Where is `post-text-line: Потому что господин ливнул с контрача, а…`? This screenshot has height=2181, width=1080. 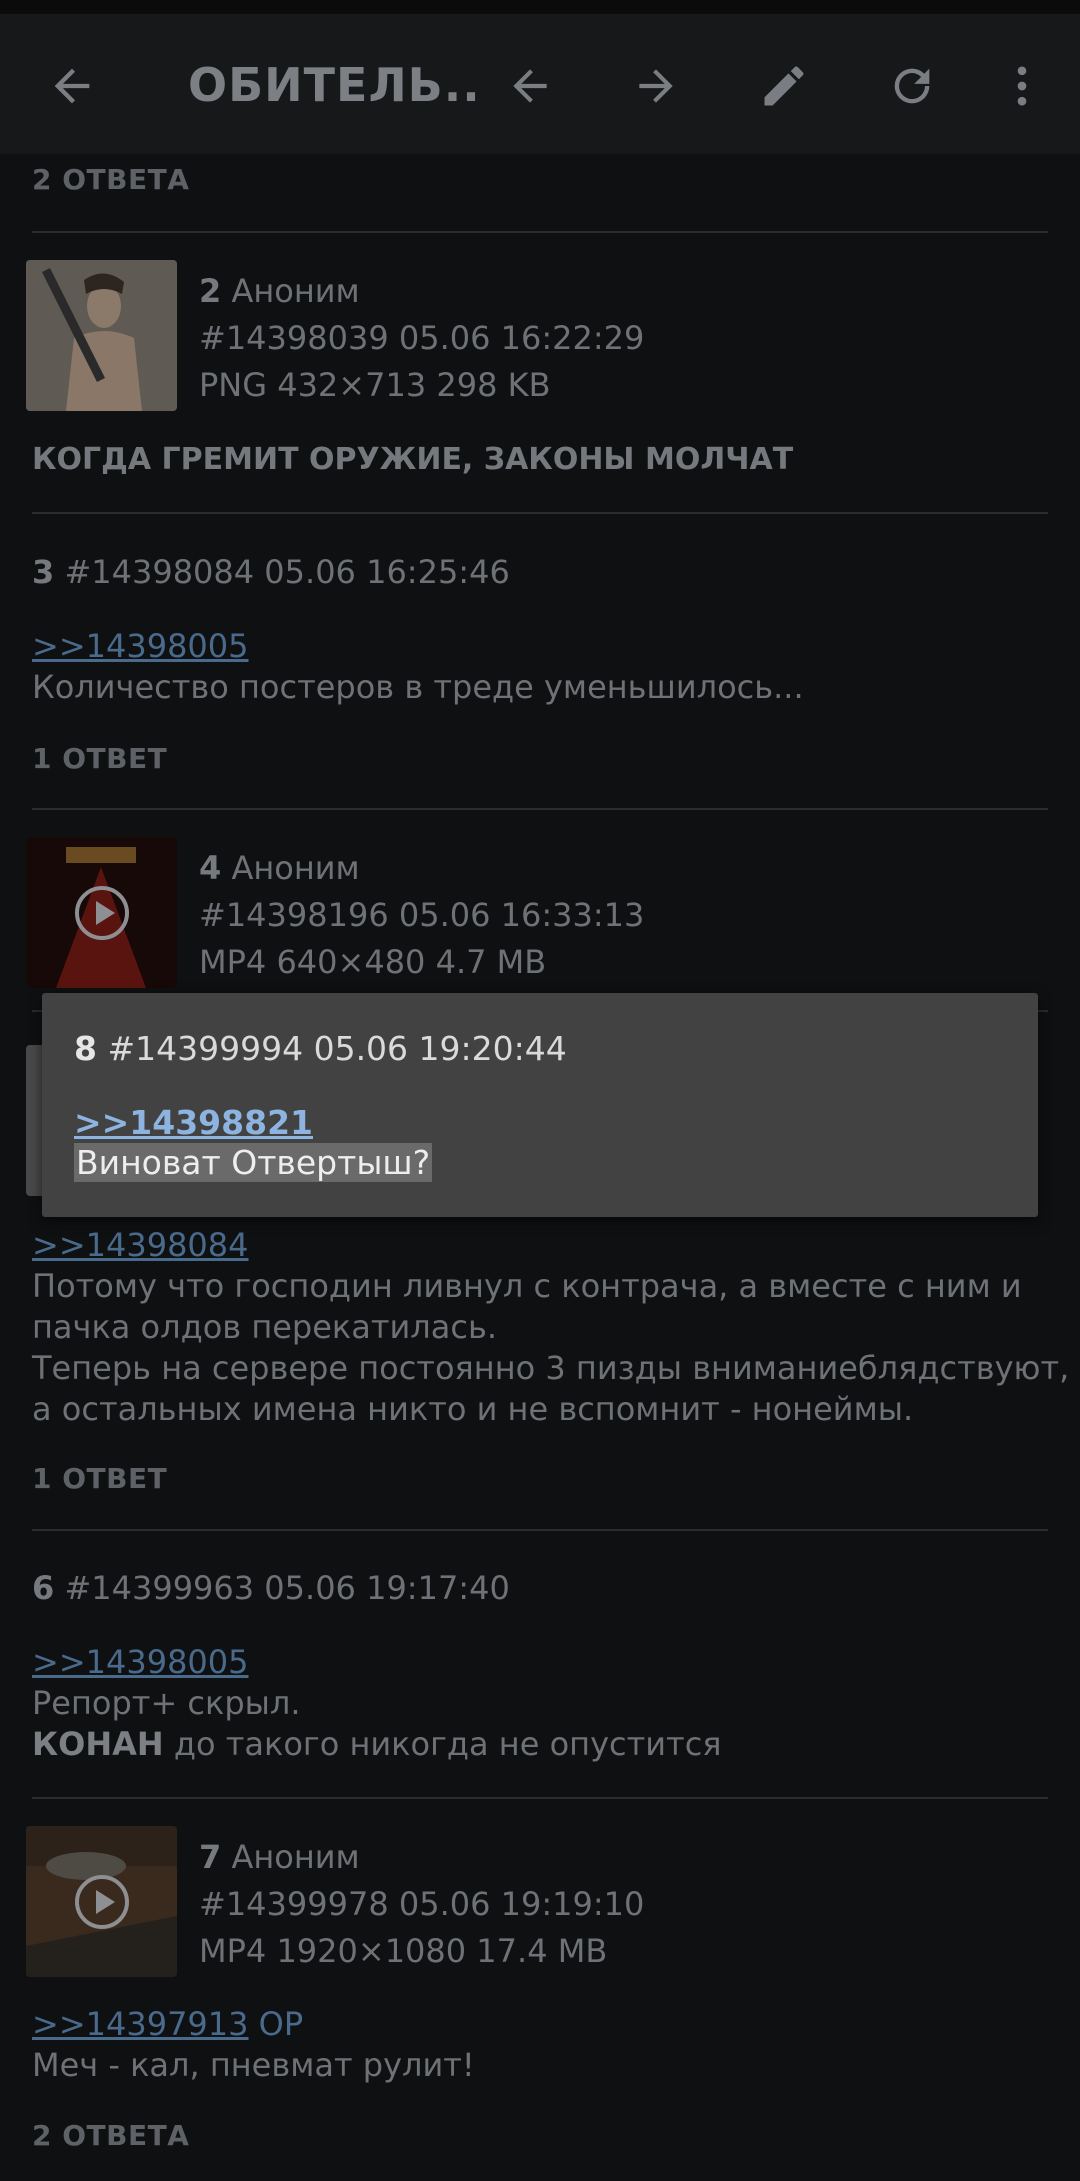 post-text-line: Потому что господин ливнул с контрача, а… is located at coordinates (527, 1286).